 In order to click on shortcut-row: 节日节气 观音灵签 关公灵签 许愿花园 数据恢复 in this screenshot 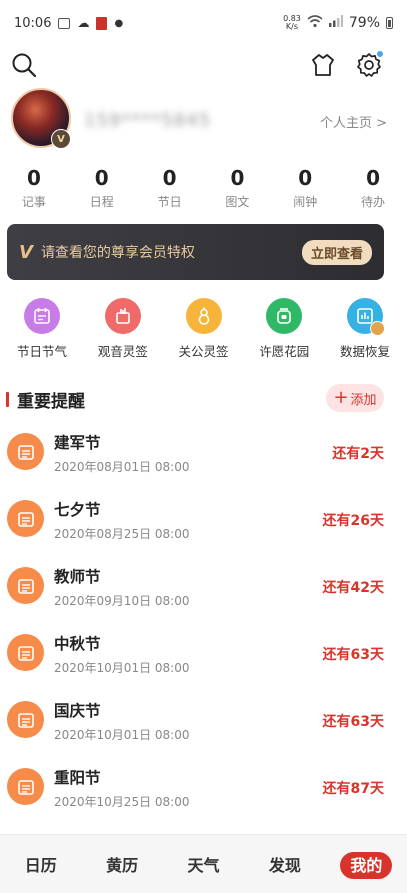, I will do `click(203, 329)`.